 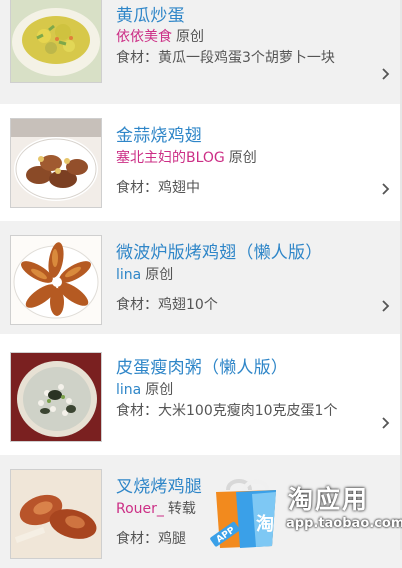 What do you see at coordinates (167, 305) in the screenshot?
I see `recipe-ingredients: 食材：鸡翅10个` at bounding box center [167, 305].